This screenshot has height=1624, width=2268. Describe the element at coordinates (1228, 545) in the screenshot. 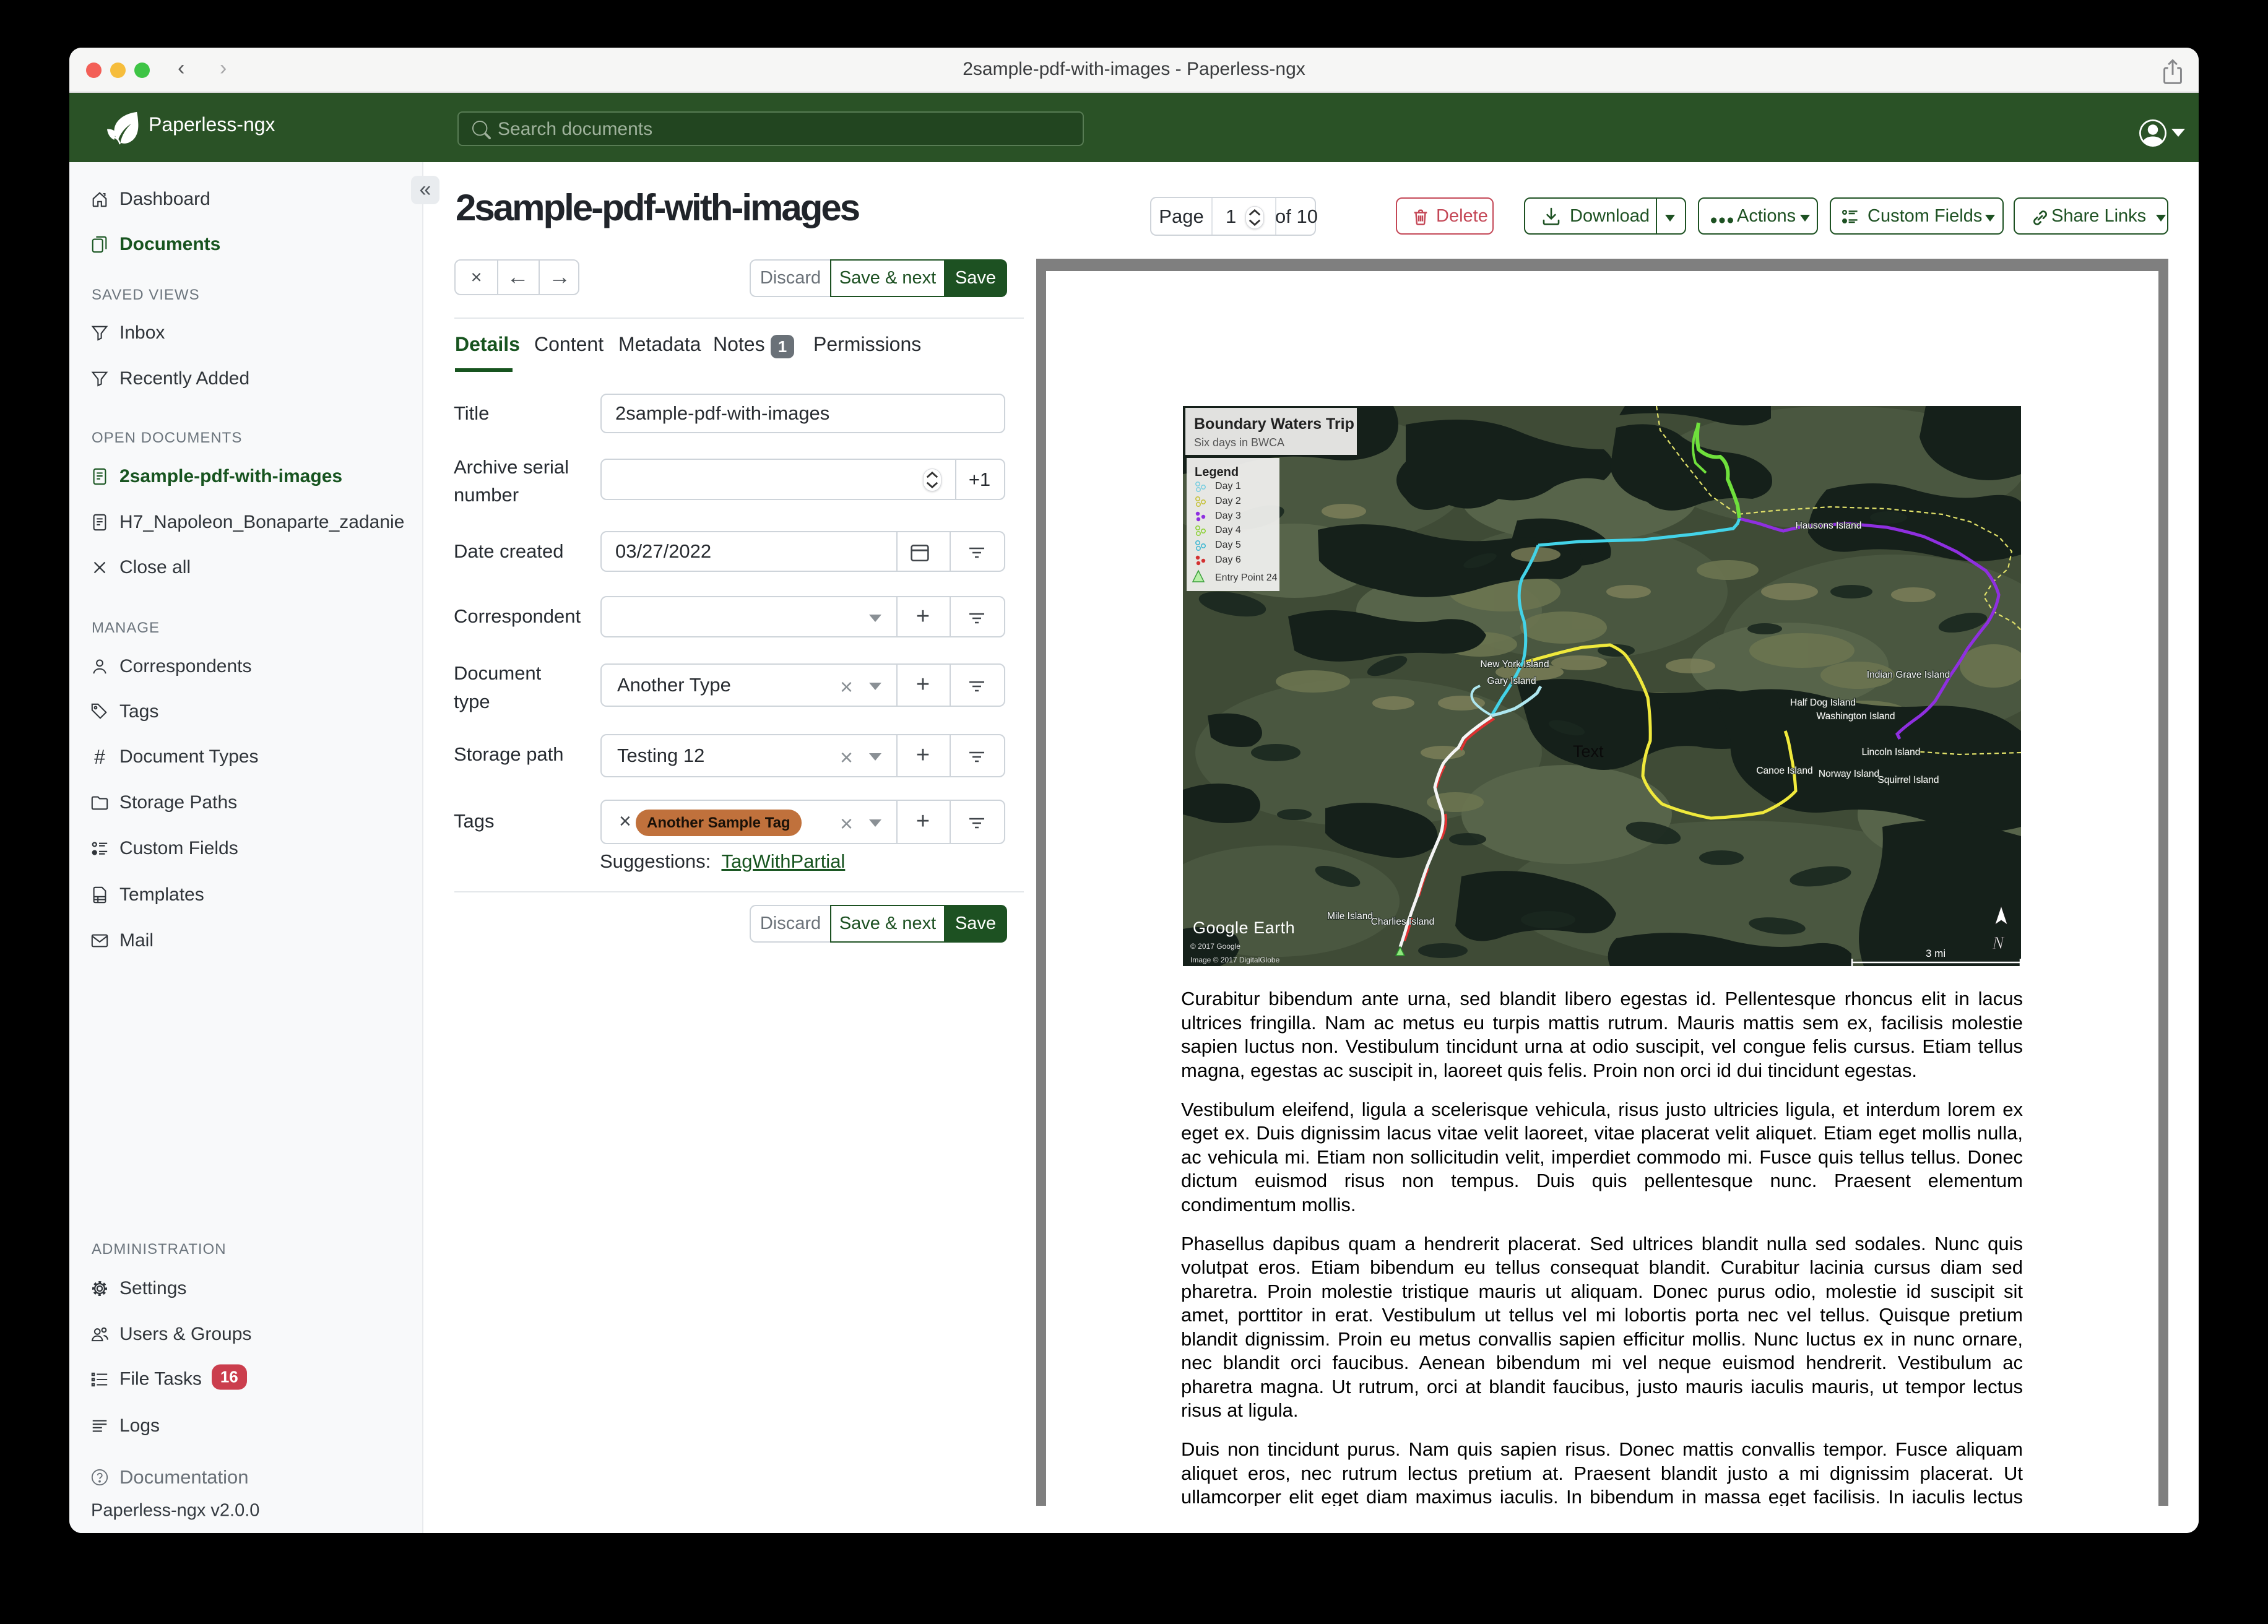

I see `svg-text: Day 5` at that location.